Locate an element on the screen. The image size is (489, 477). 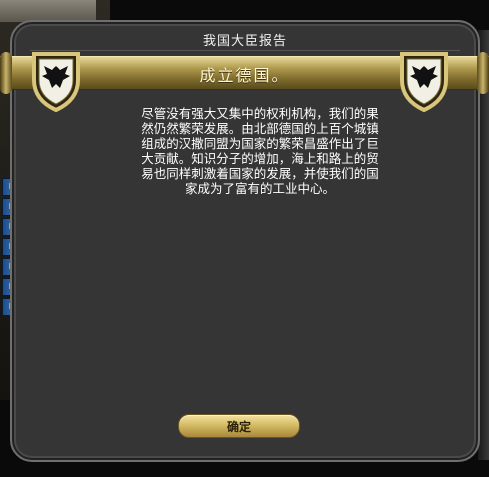
title-divider is located at coordinates (245, 50).